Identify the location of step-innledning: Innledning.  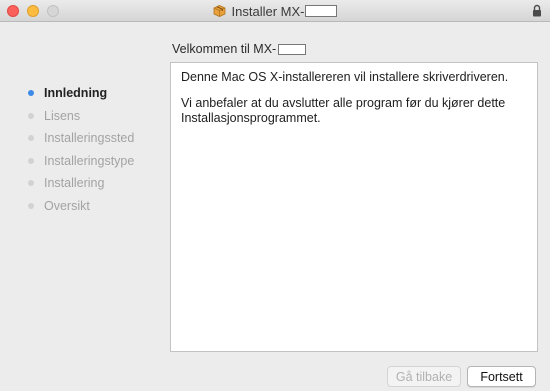
(81, 93).